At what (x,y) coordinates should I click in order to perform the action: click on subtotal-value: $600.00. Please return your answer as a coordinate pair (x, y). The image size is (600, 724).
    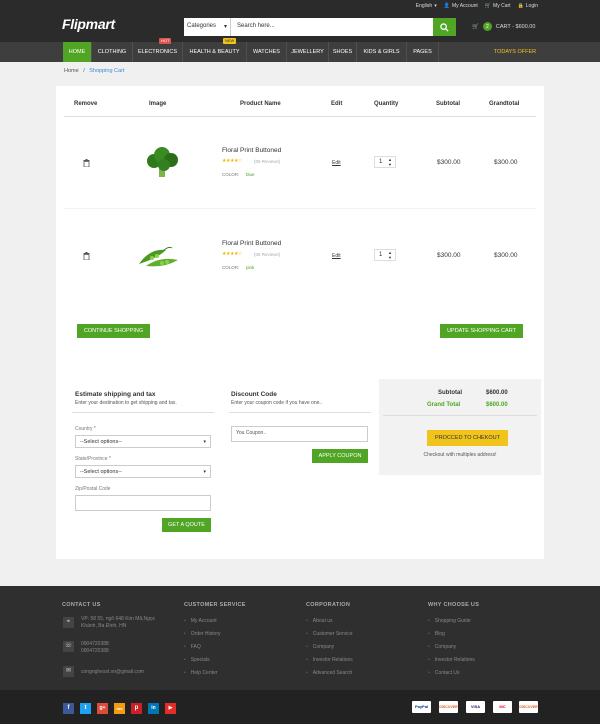
    Looking at the image, I should click on (497, 393).